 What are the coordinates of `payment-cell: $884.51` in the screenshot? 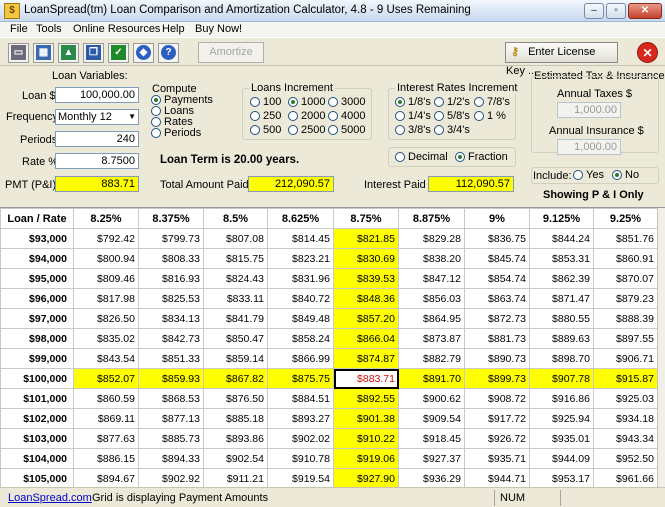 It's located at (300, 398).